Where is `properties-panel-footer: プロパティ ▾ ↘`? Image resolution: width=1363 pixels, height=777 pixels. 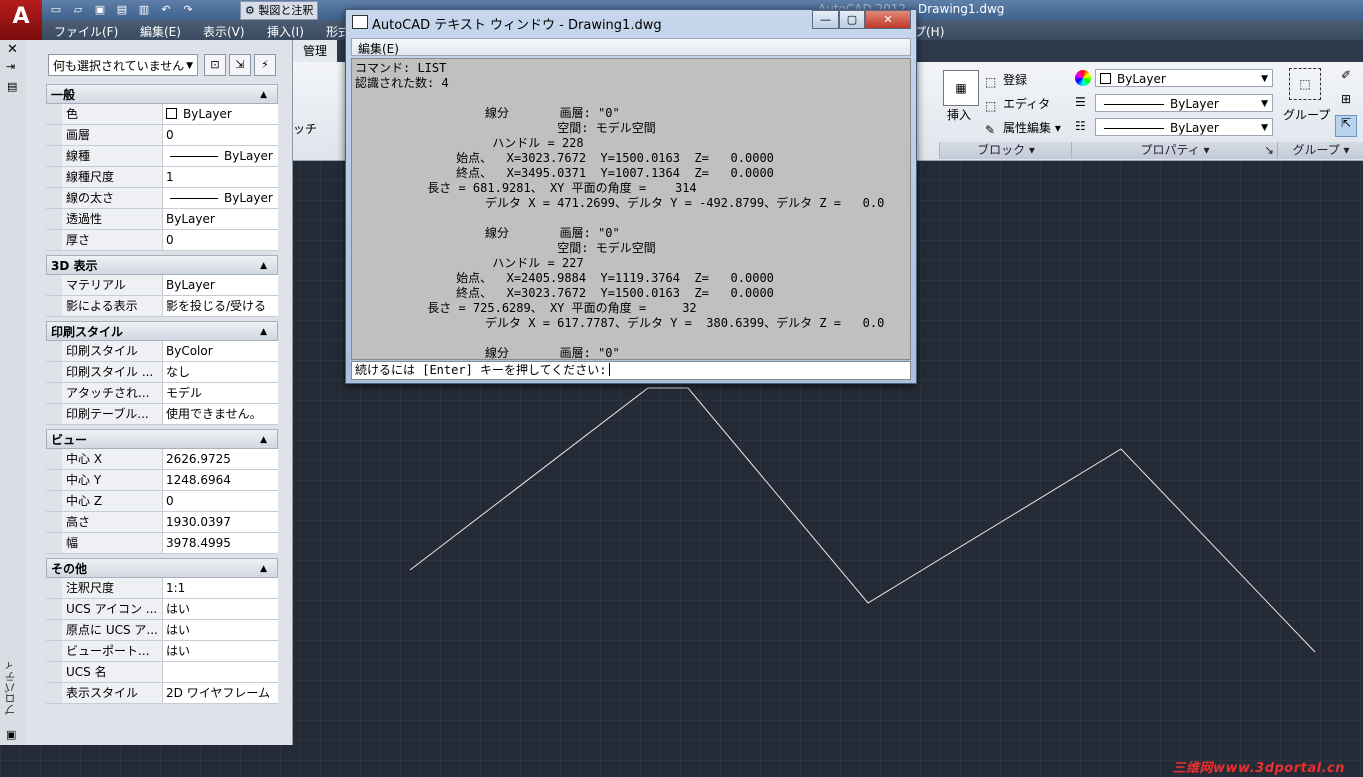
properties-panel-footer: プロパティ ▾ ↘ is located at coordinates (1174, 150).